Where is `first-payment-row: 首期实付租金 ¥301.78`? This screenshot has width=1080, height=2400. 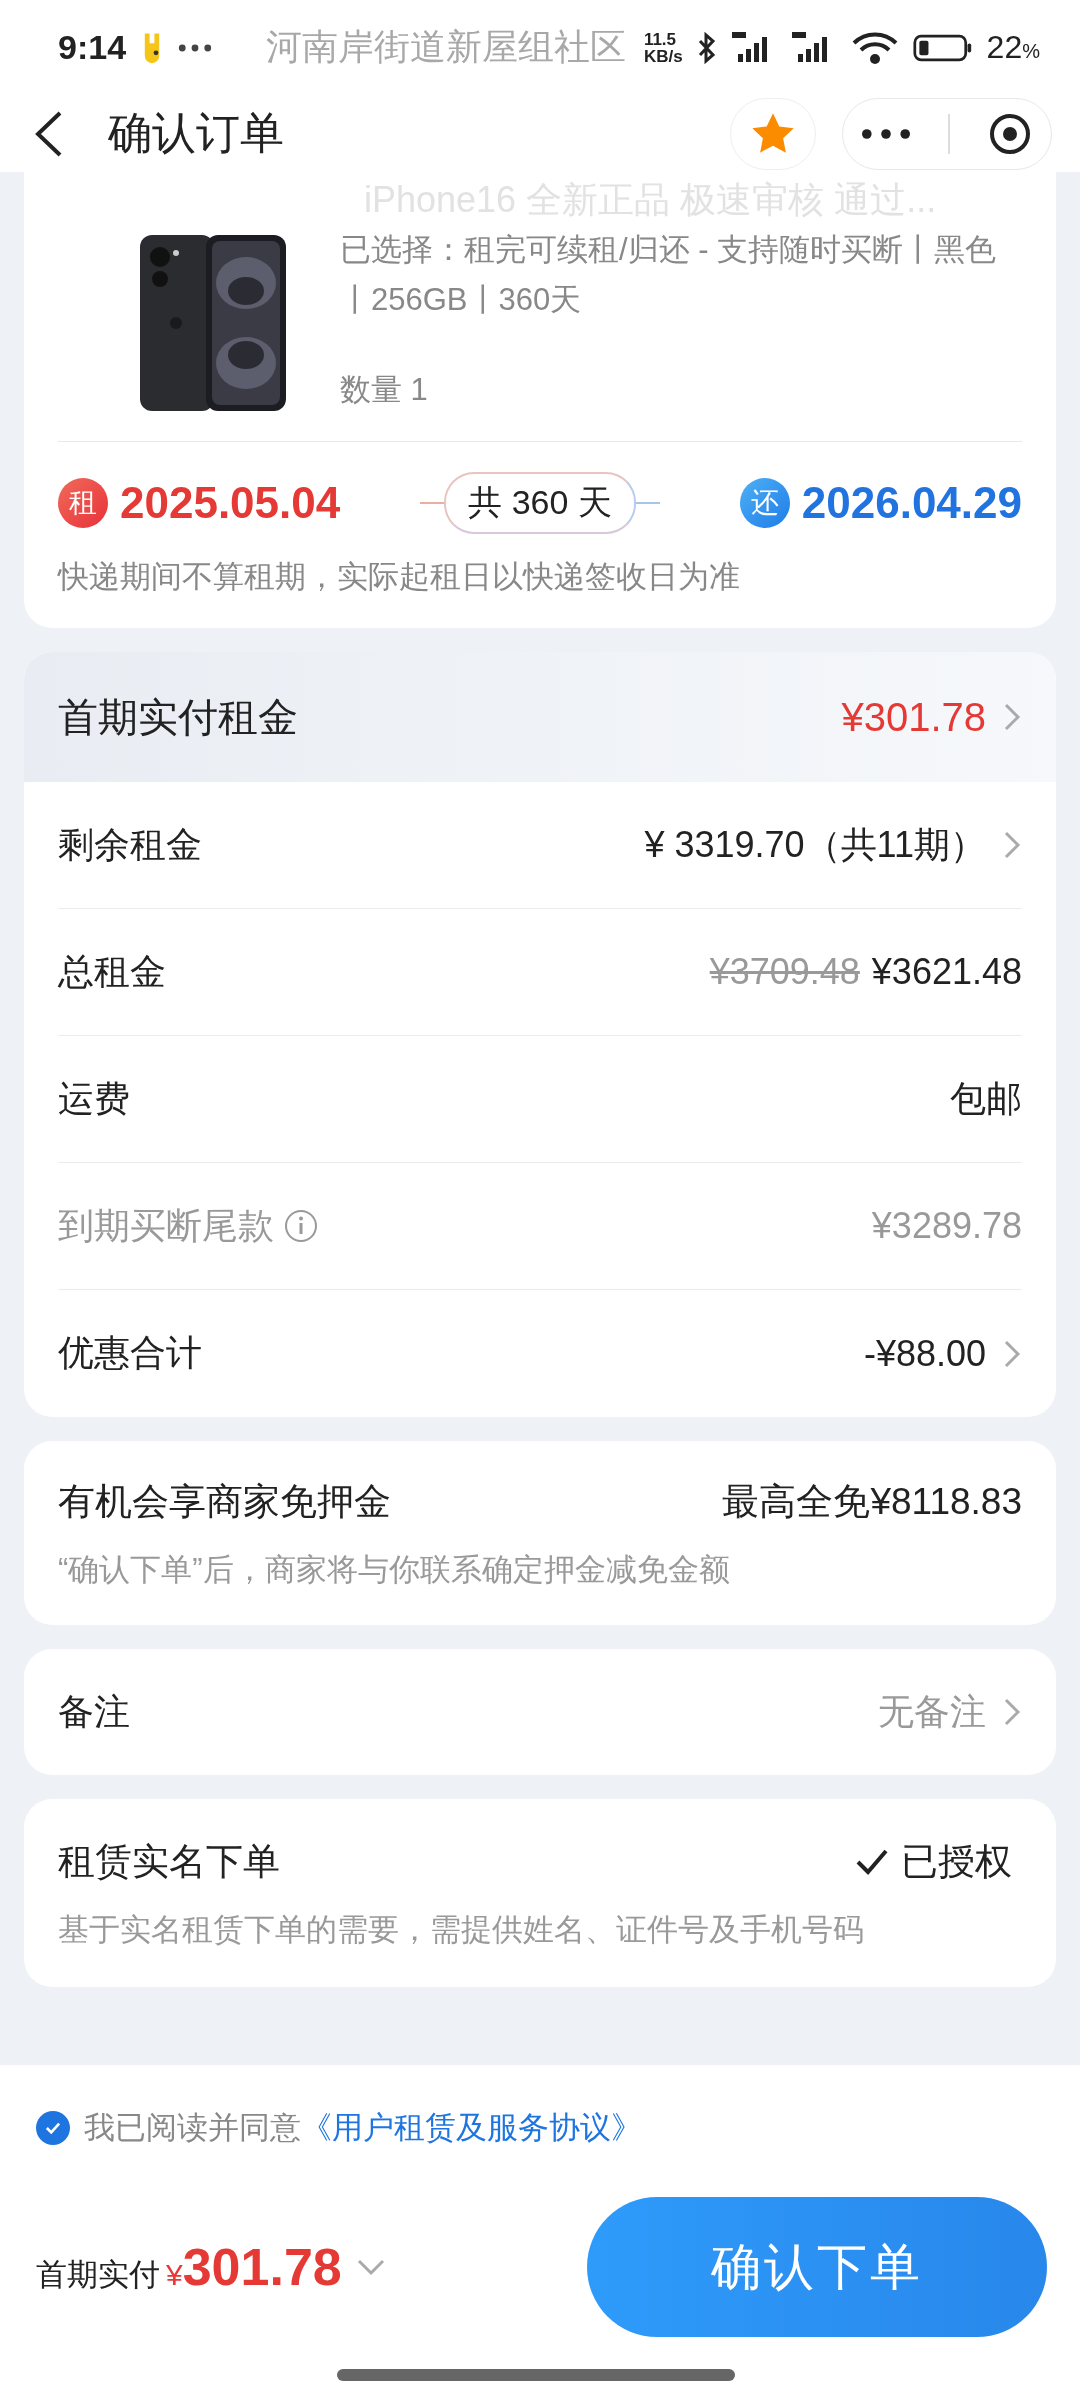 first-payment-row: 首期实付租金 ¥301.78 is located at coordinates (540, 717).